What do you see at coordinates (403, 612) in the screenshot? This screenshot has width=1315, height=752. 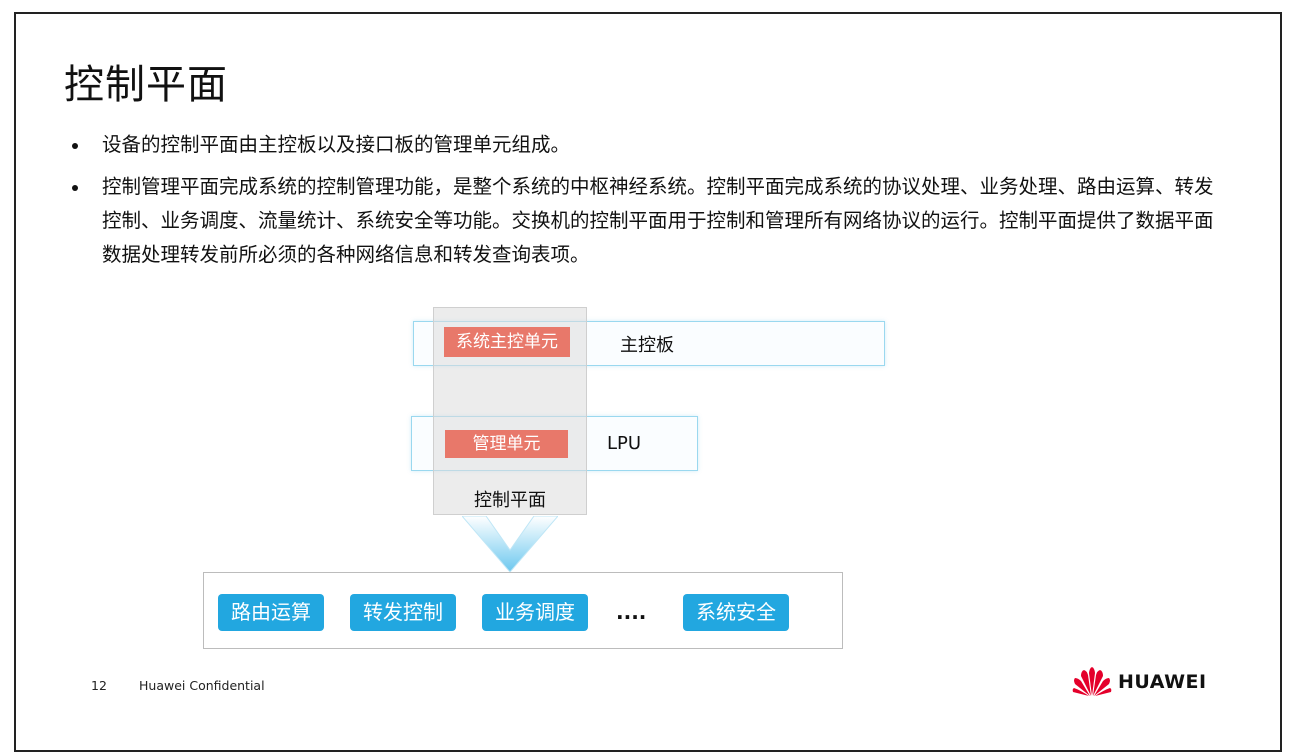 I see `function-forwarding-control: 转发控制` at bounding box center [403, 612].